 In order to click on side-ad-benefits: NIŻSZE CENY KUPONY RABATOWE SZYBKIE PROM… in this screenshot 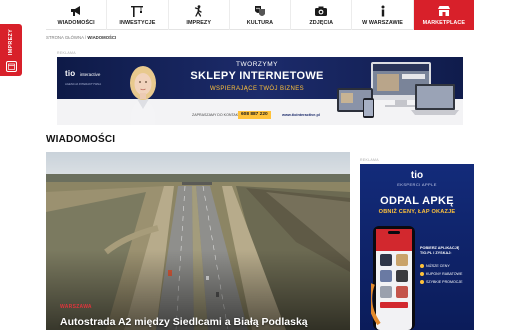, I will do `click(446, 274)`.